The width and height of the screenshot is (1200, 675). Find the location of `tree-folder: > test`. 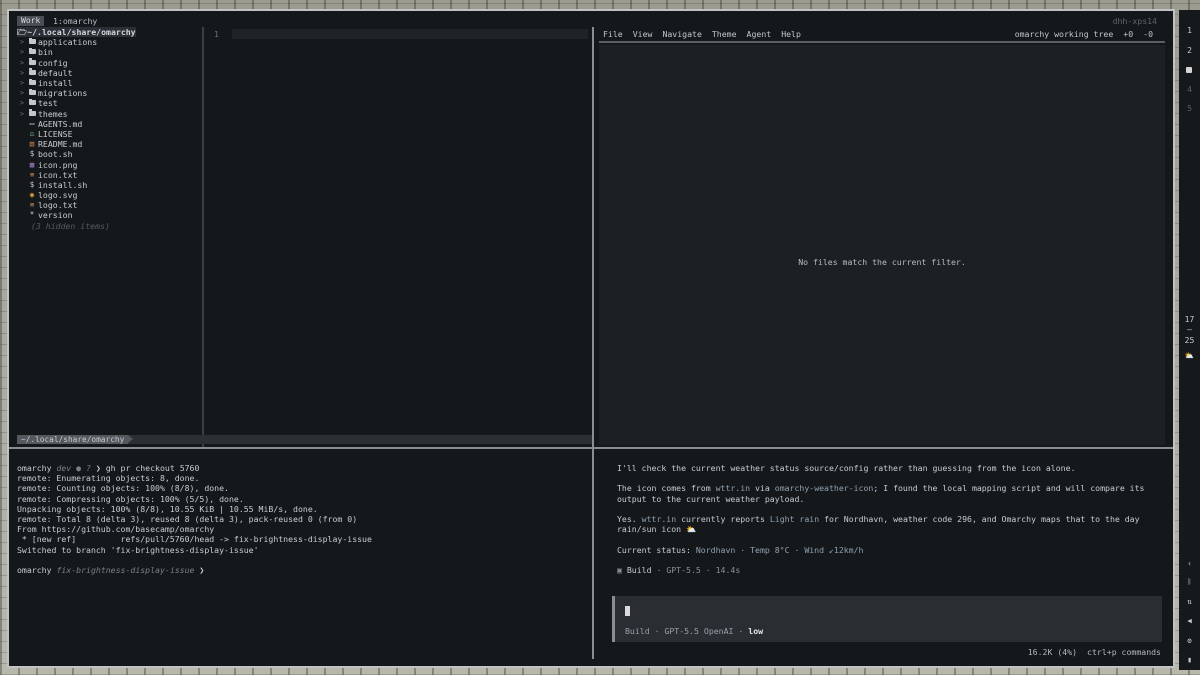

tree-folder: > test is located at coordinates (110, 103).